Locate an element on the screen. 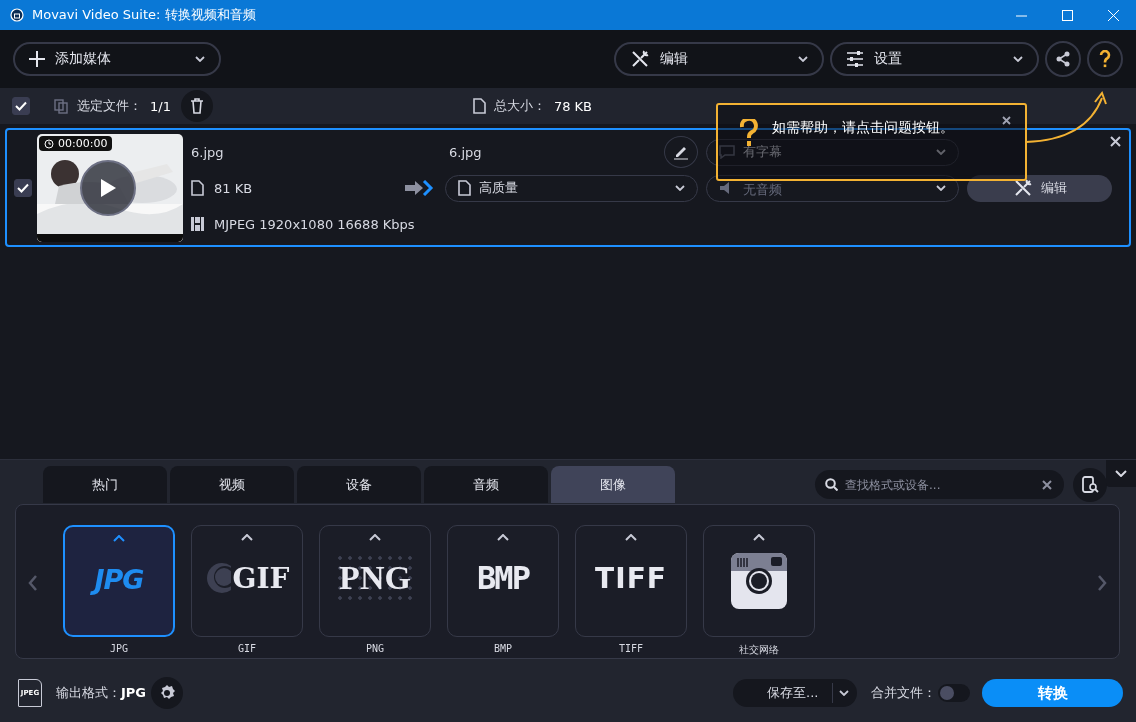 The height and width of the screenshot is (722, 1136). collapse-button is located at coordinates (1121, 473).